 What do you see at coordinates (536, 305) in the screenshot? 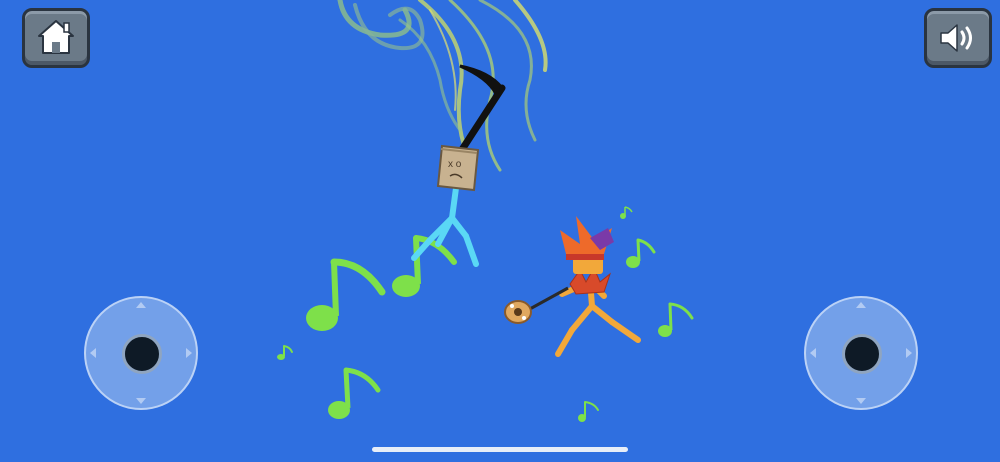
I see `guitar-item` at bounding box center [536, 305].